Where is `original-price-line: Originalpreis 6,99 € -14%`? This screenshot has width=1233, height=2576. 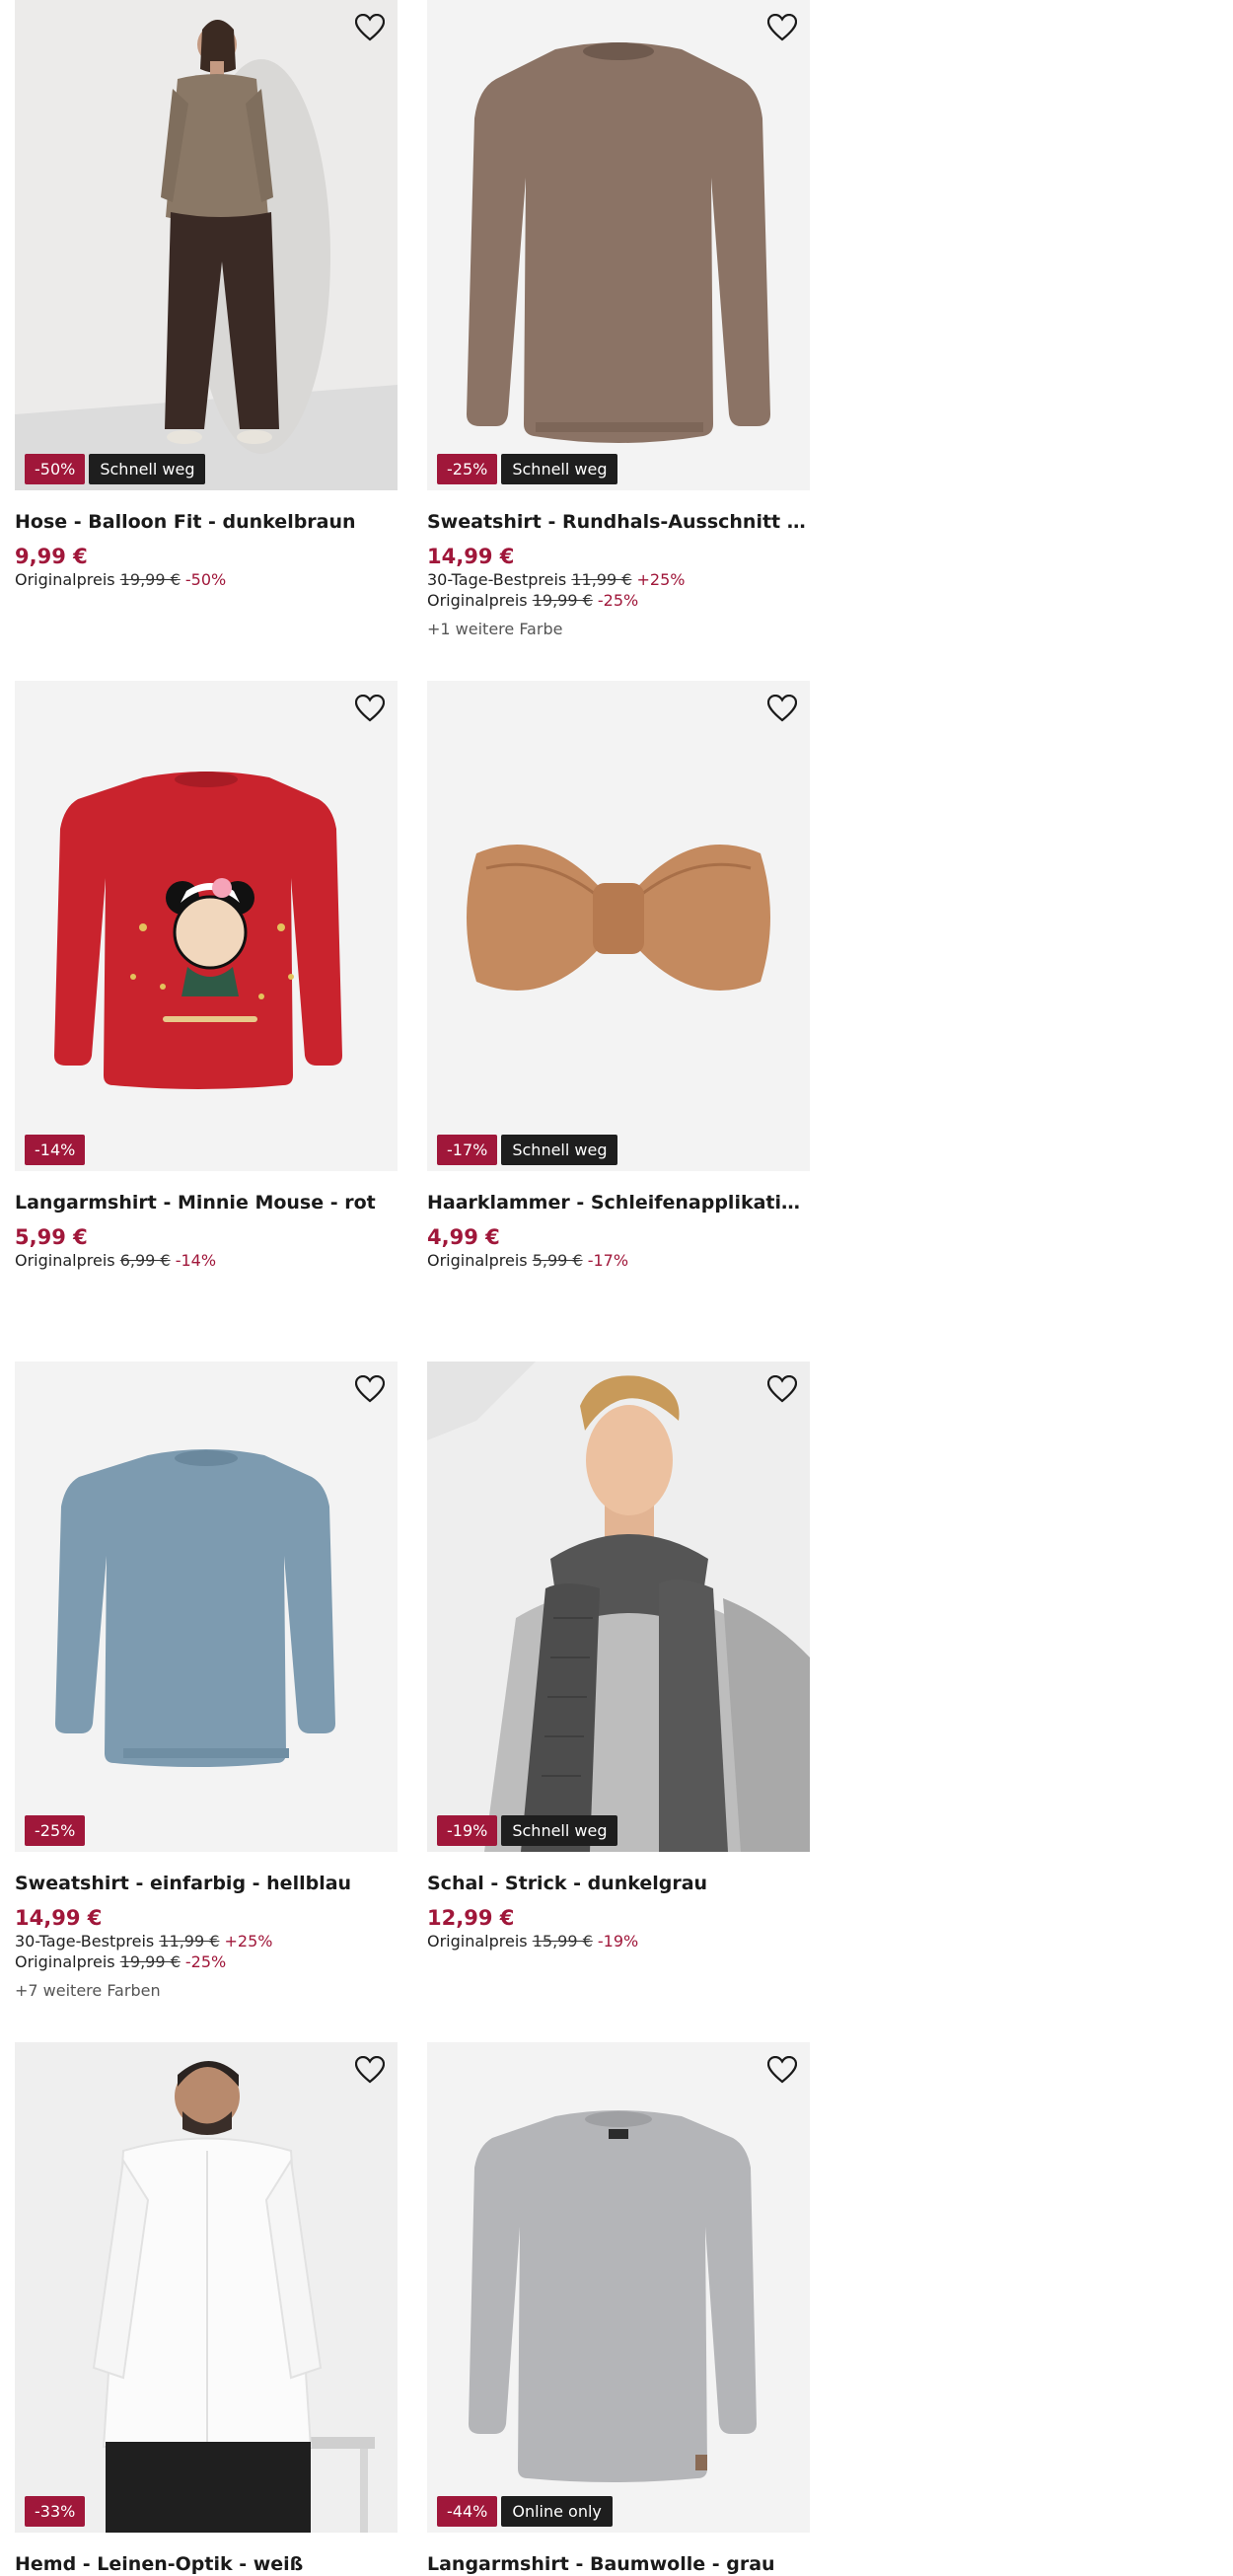
original-price-line: Originalpreis 6,99 € -14% is located at coordinates (206, 1260).